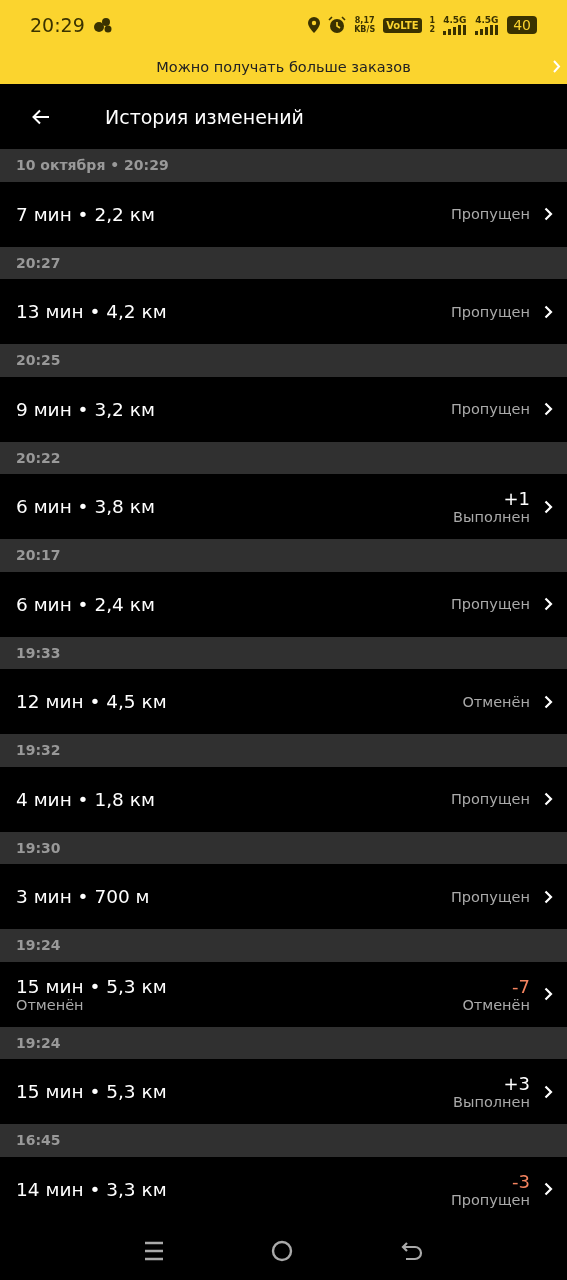 The width and height of the screenshot is (567, 1280). I want to click on section-time: 19:33, so click(38, 652).